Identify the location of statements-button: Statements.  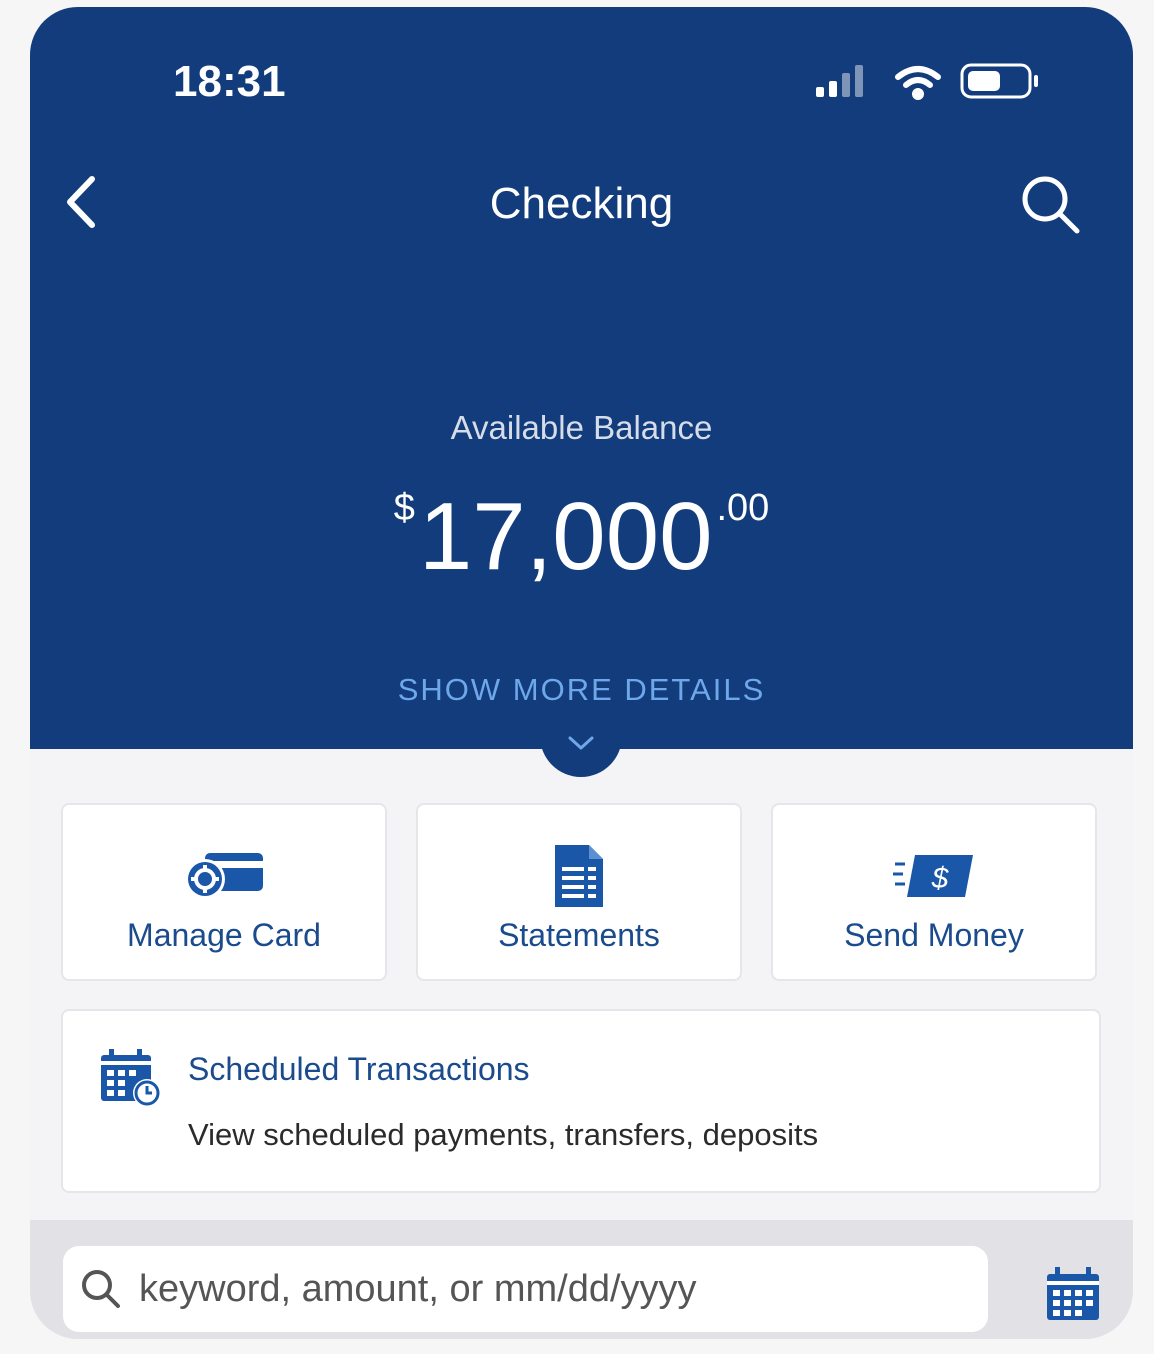
(579, 892).